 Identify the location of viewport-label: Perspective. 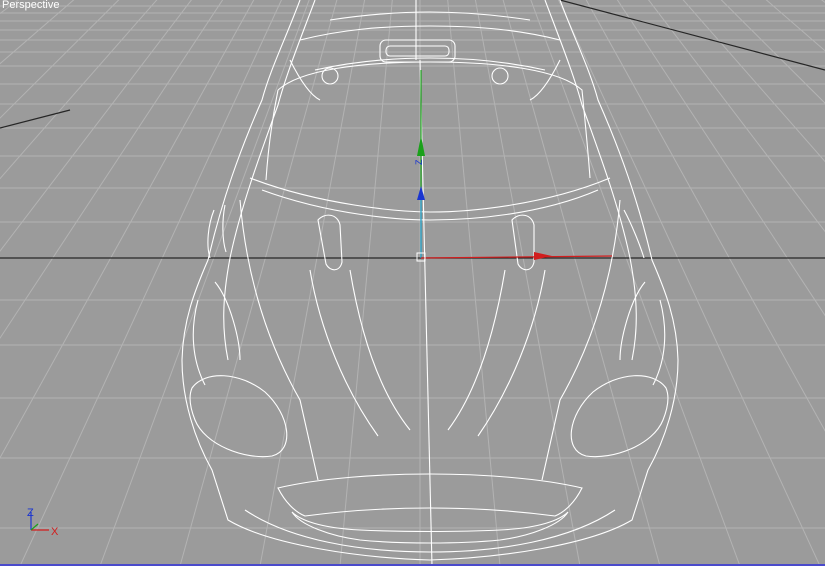
(30, 6).